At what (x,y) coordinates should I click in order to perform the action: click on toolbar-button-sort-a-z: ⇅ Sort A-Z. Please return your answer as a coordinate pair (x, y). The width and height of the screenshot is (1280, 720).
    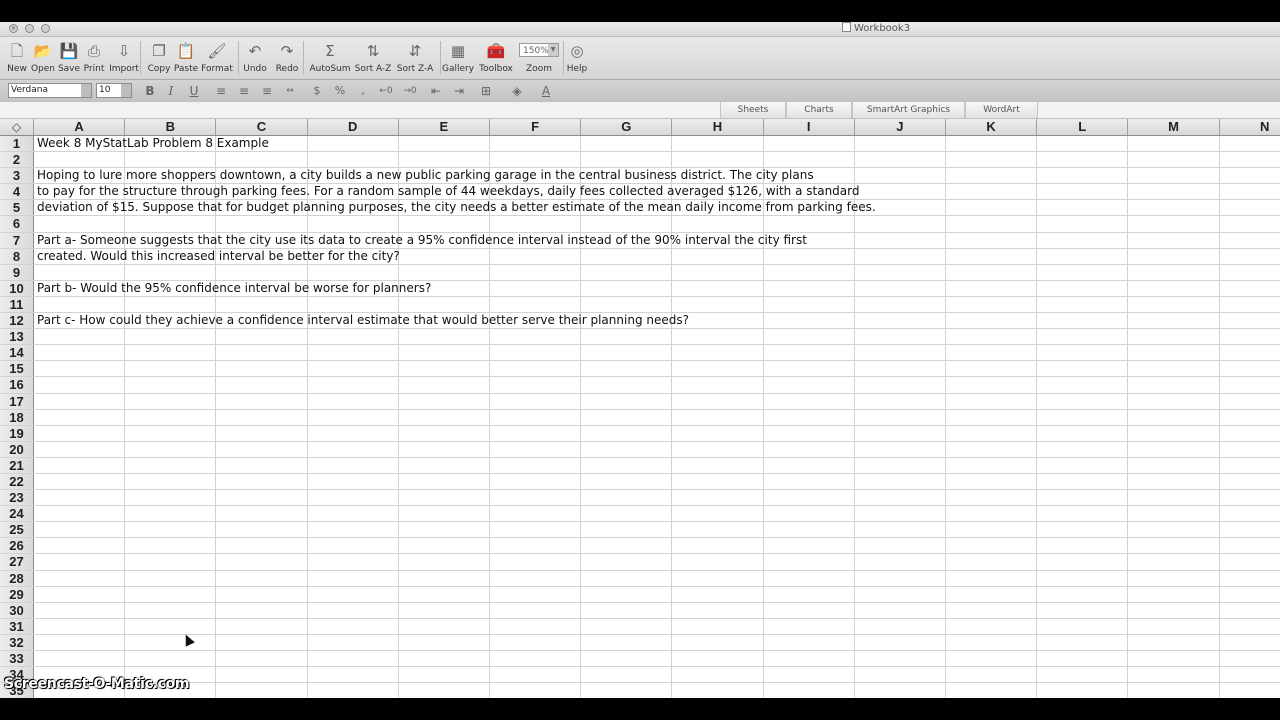
    Looking at the image, I should click on (373, 57).